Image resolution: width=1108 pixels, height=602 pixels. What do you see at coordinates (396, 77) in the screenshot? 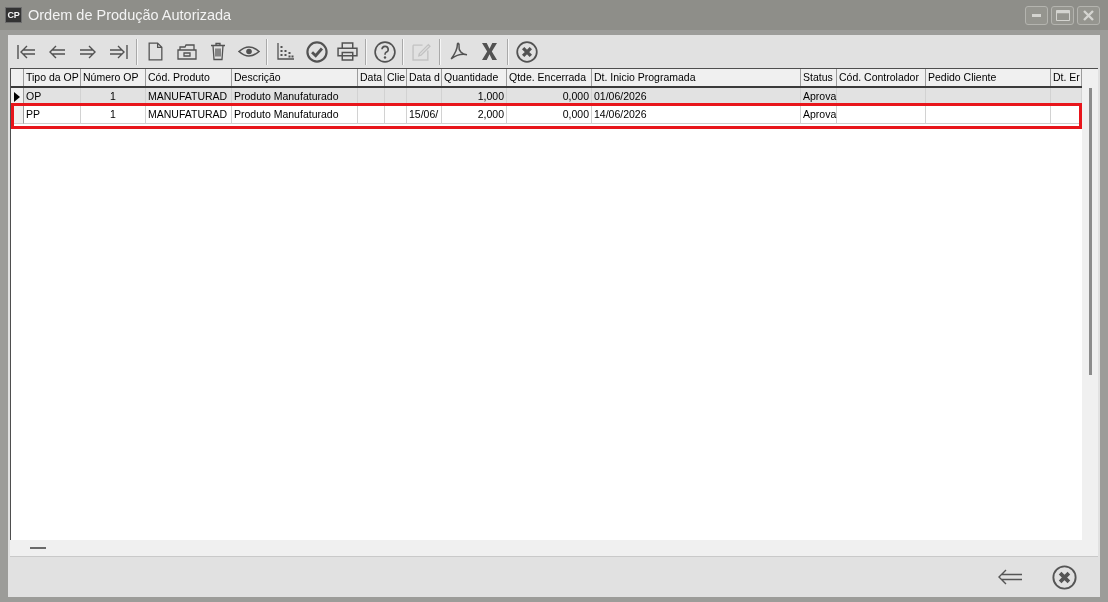
I see `column-header: Clie` at bounding box center [396, 77].